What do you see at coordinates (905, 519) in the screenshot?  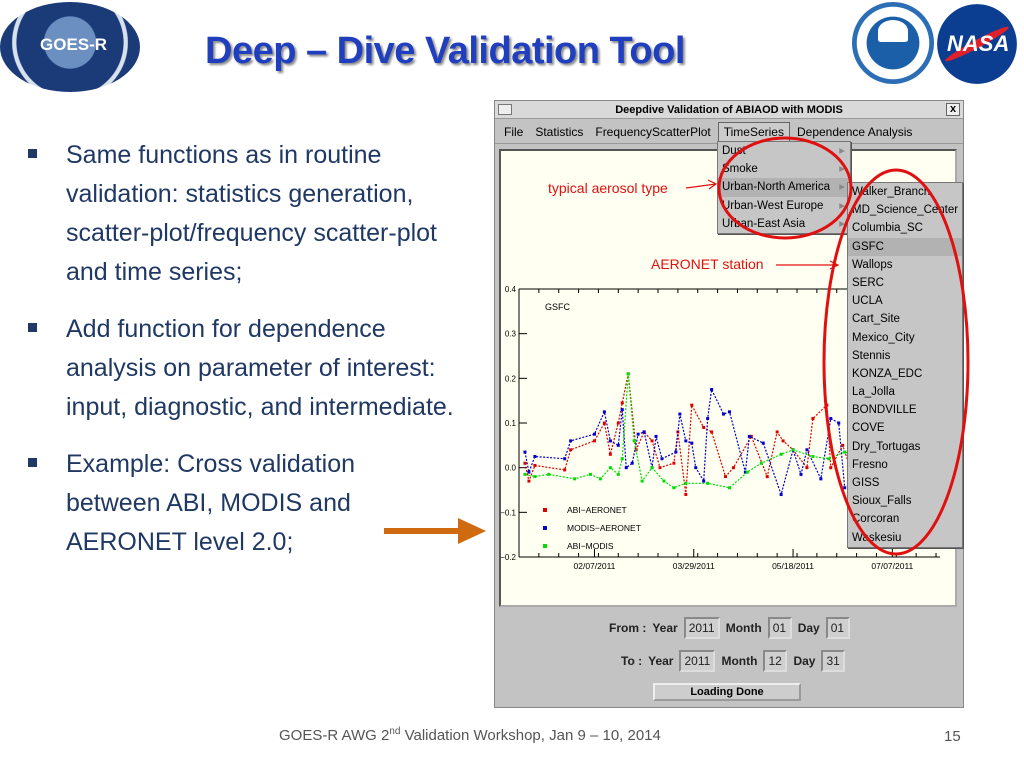 I see `menu-item: Corcoran` at bounding box center [905, 519].